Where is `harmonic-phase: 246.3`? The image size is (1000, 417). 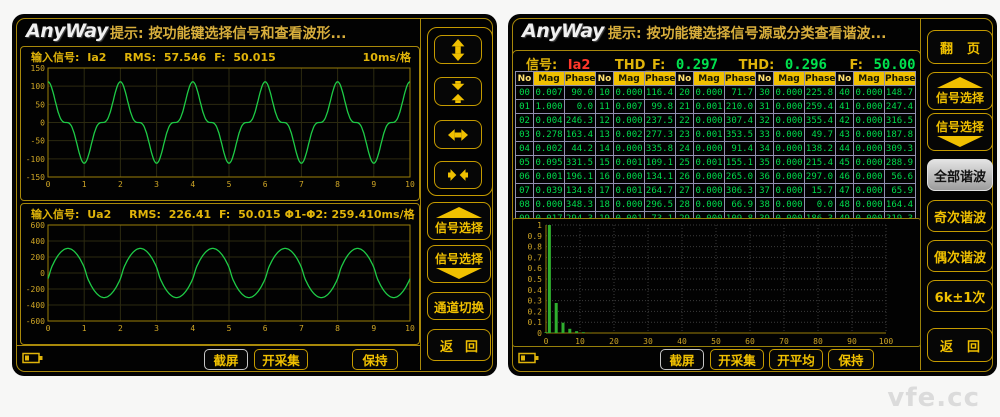 harmonic-phase: 246.3 is located at coordinates (580, 120).